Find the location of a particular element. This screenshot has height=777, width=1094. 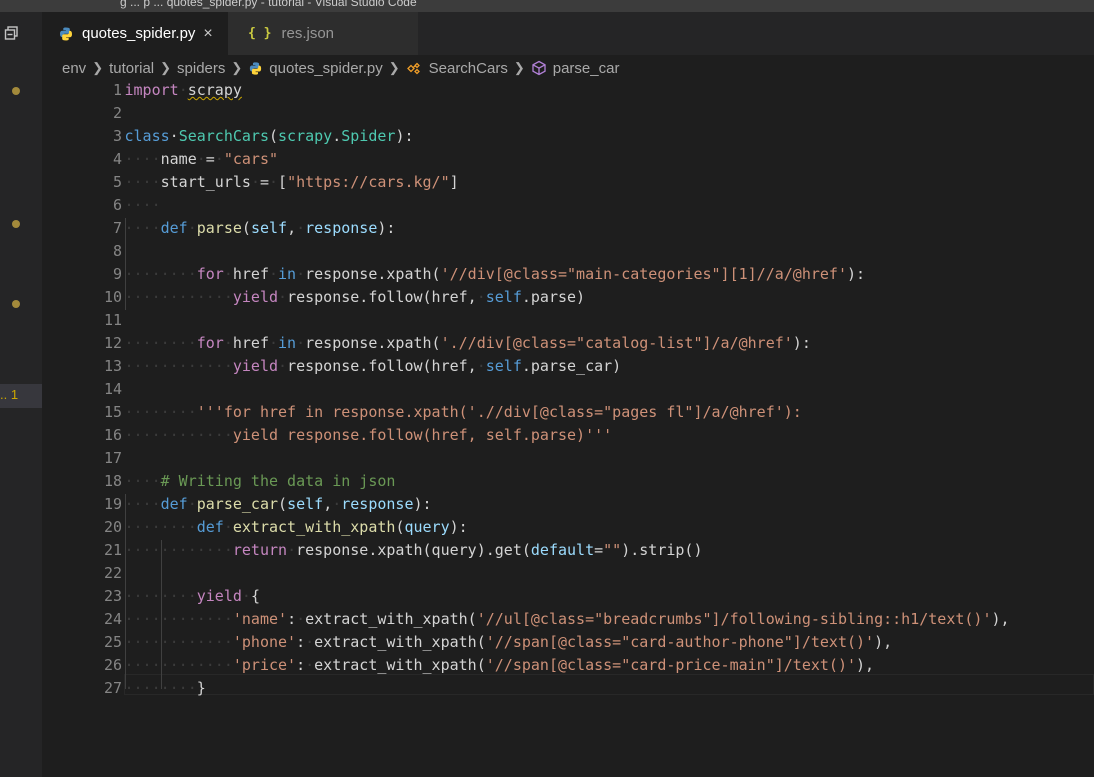

chevron-right-icon: ❯ is located at coordinates (166, 67).